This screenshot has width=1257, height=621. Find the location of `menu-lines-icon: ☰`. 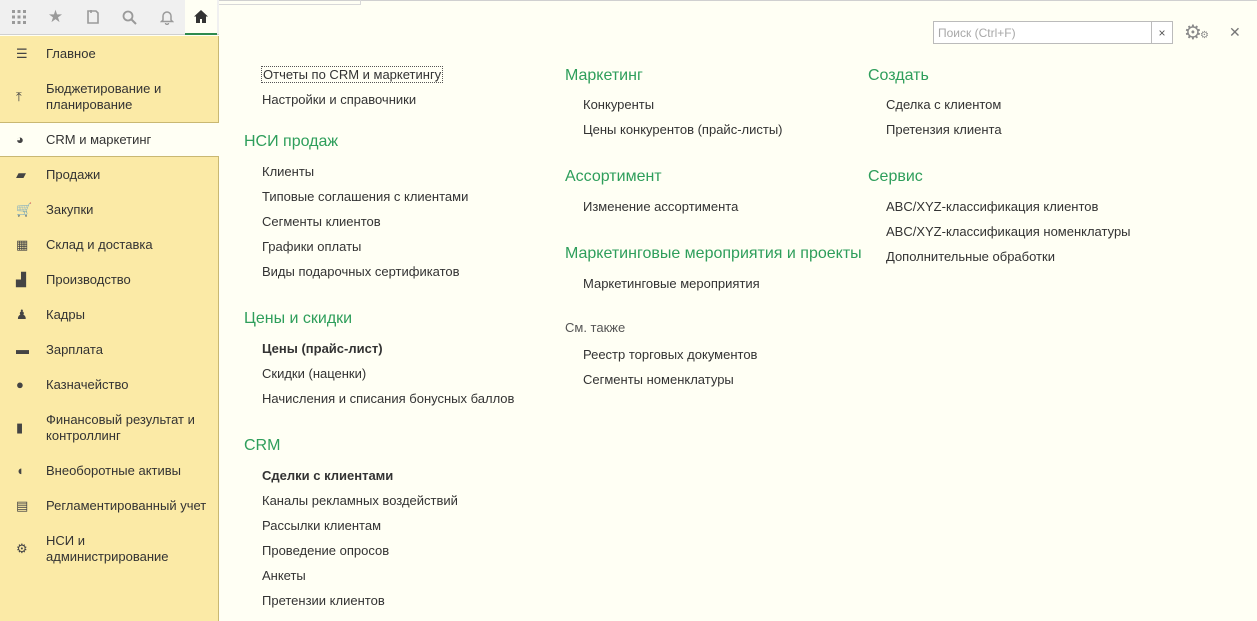

menu-lines-icon: ☰ is located at coordinates (22, 53).